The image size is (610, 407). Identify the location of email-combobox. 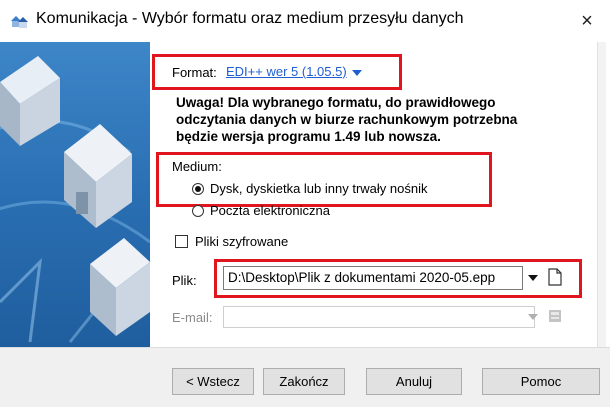
(379, 317).